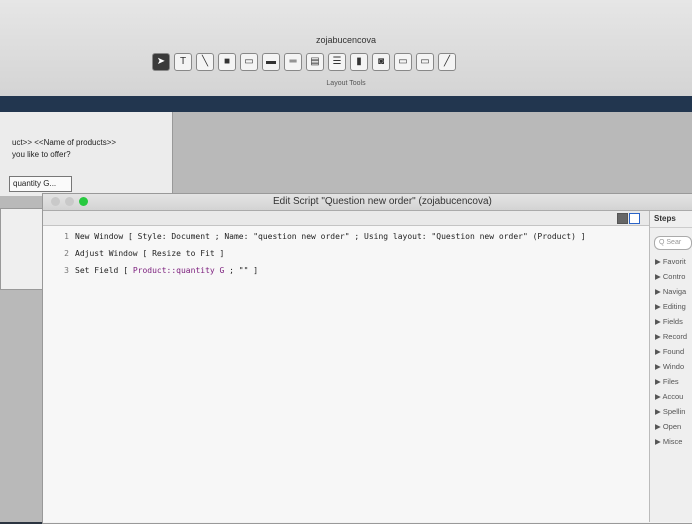 The height and width of the screenshot is (524, 692). I want to click on minimize-button, so click(69, 201).